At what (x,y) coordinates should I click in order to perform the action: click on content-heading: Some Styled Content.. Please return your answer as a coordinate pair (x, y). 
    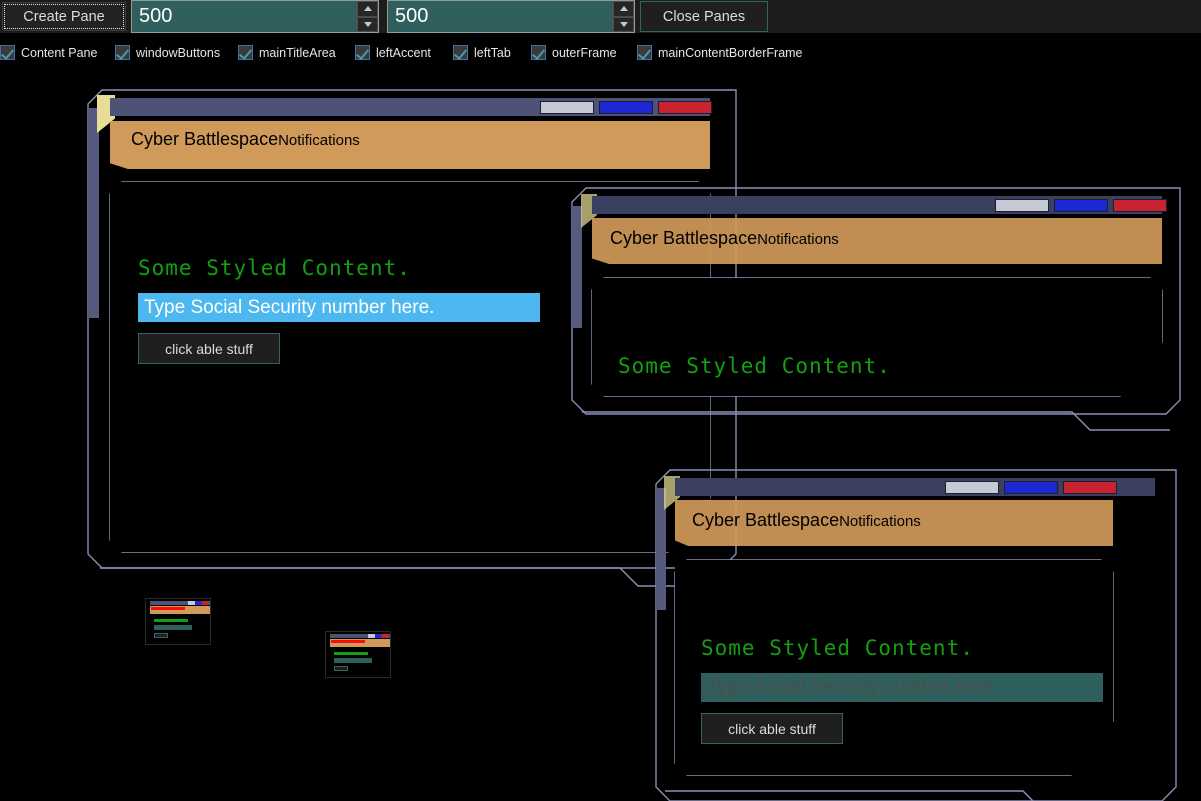
    Looking at the image, I should click on (837, 648).